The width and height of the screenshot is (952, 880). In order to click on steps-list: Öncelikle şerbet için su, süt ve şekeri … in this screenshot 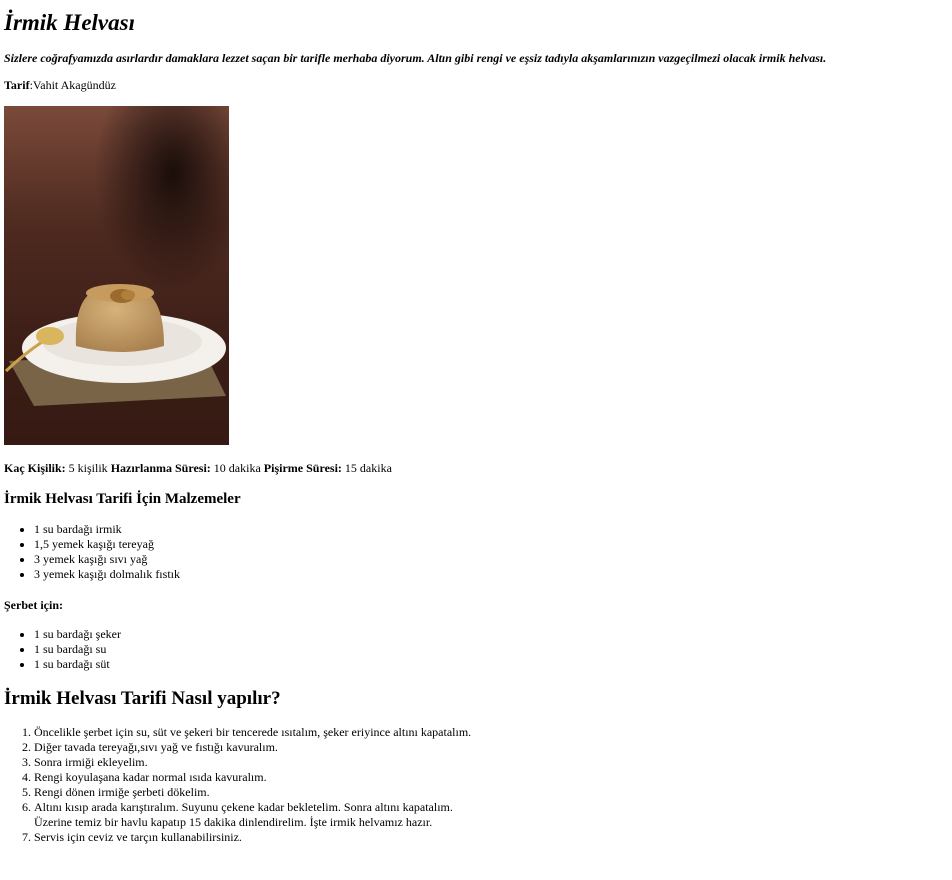, I will do `click(476, 785)`.